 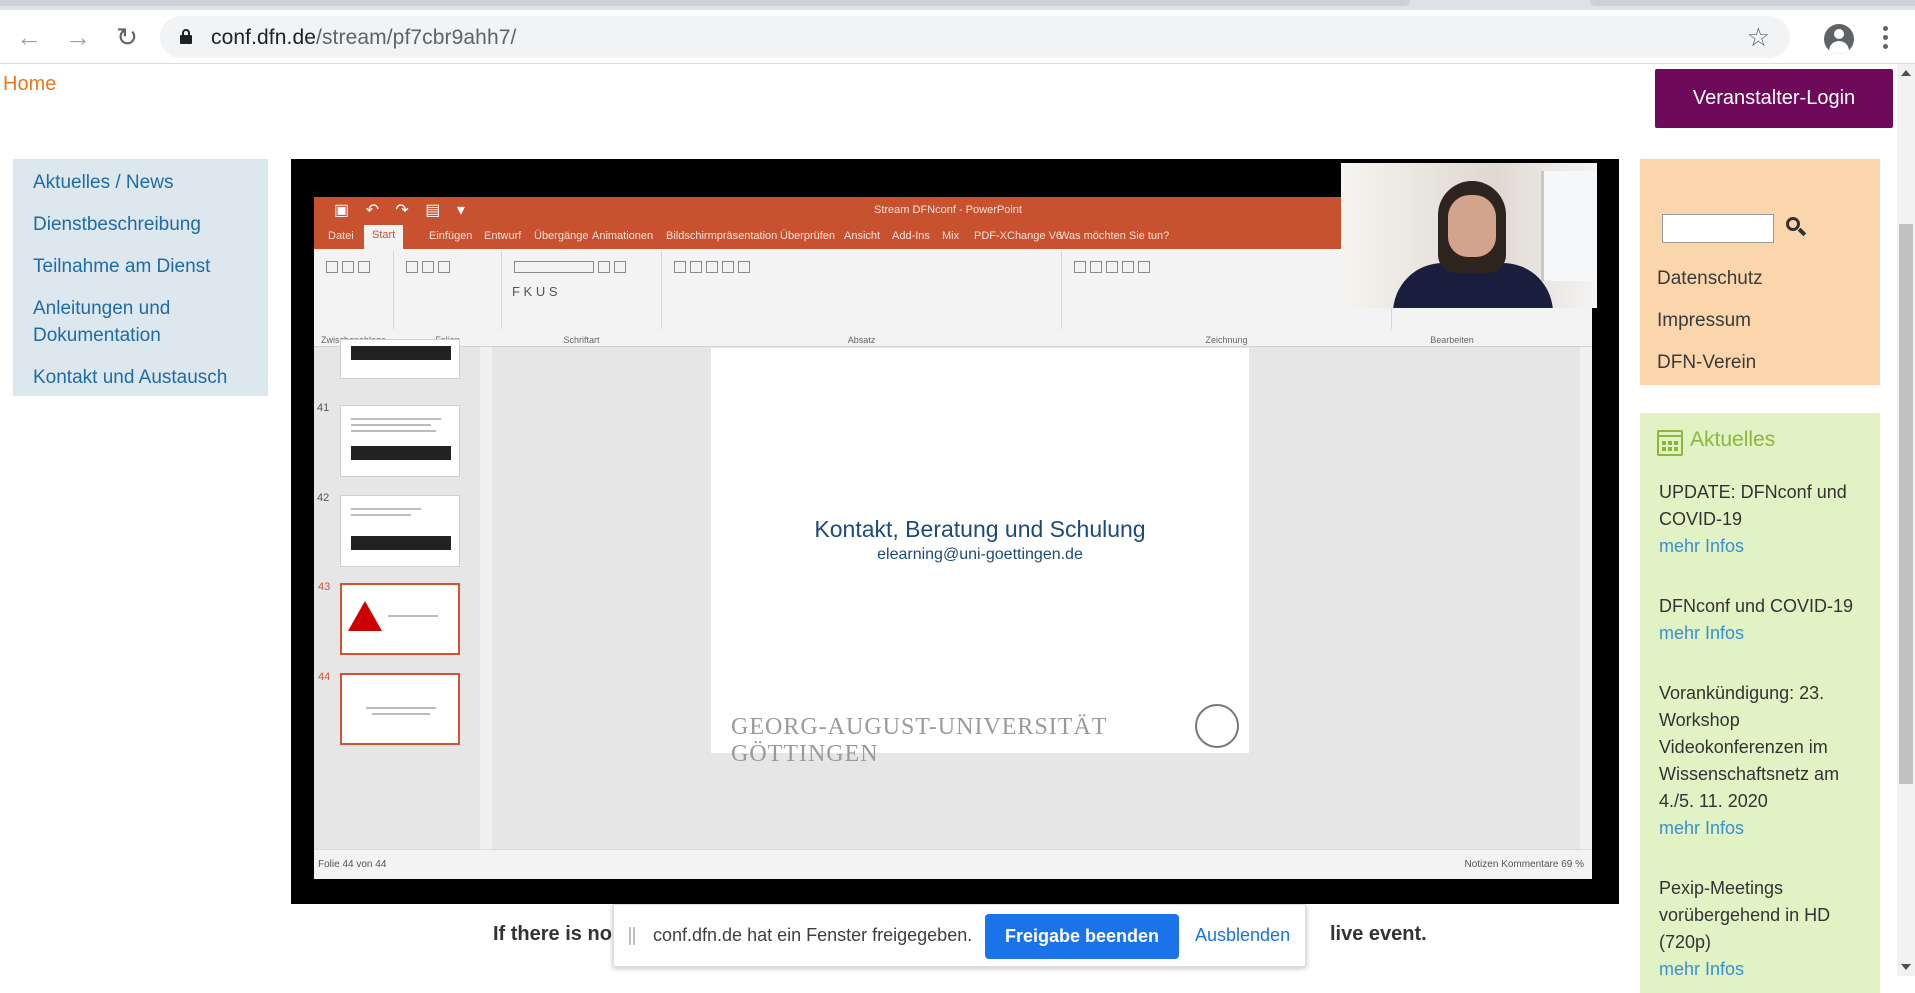 I want to click on page-scrollbar, so click(x=1906, y=520).